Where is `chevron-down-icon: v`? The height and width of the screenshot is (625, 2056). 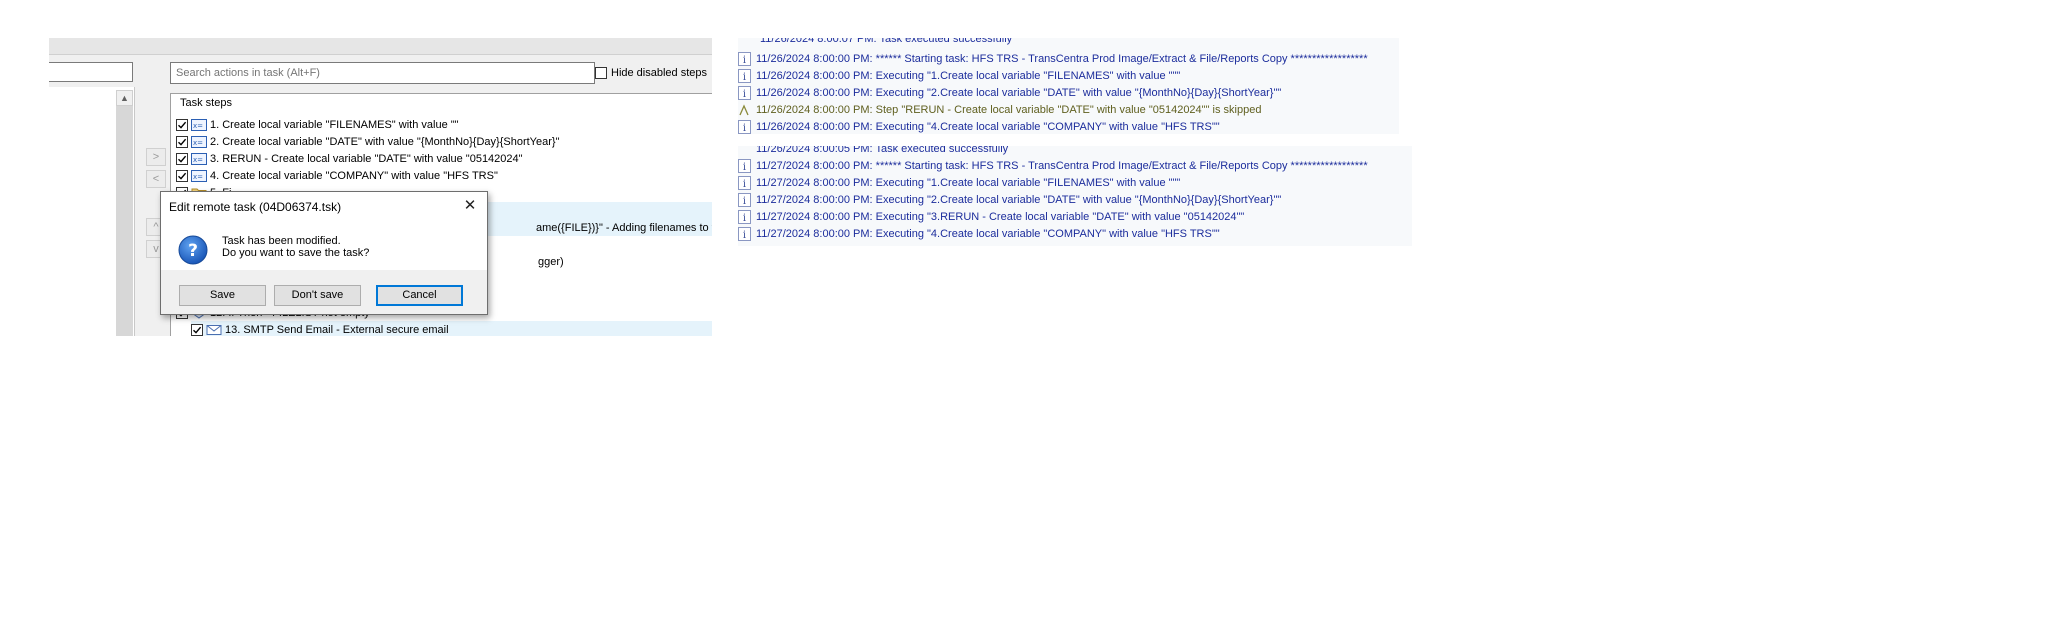
chevron-down-icon: v is located at coordinates (156, 249).